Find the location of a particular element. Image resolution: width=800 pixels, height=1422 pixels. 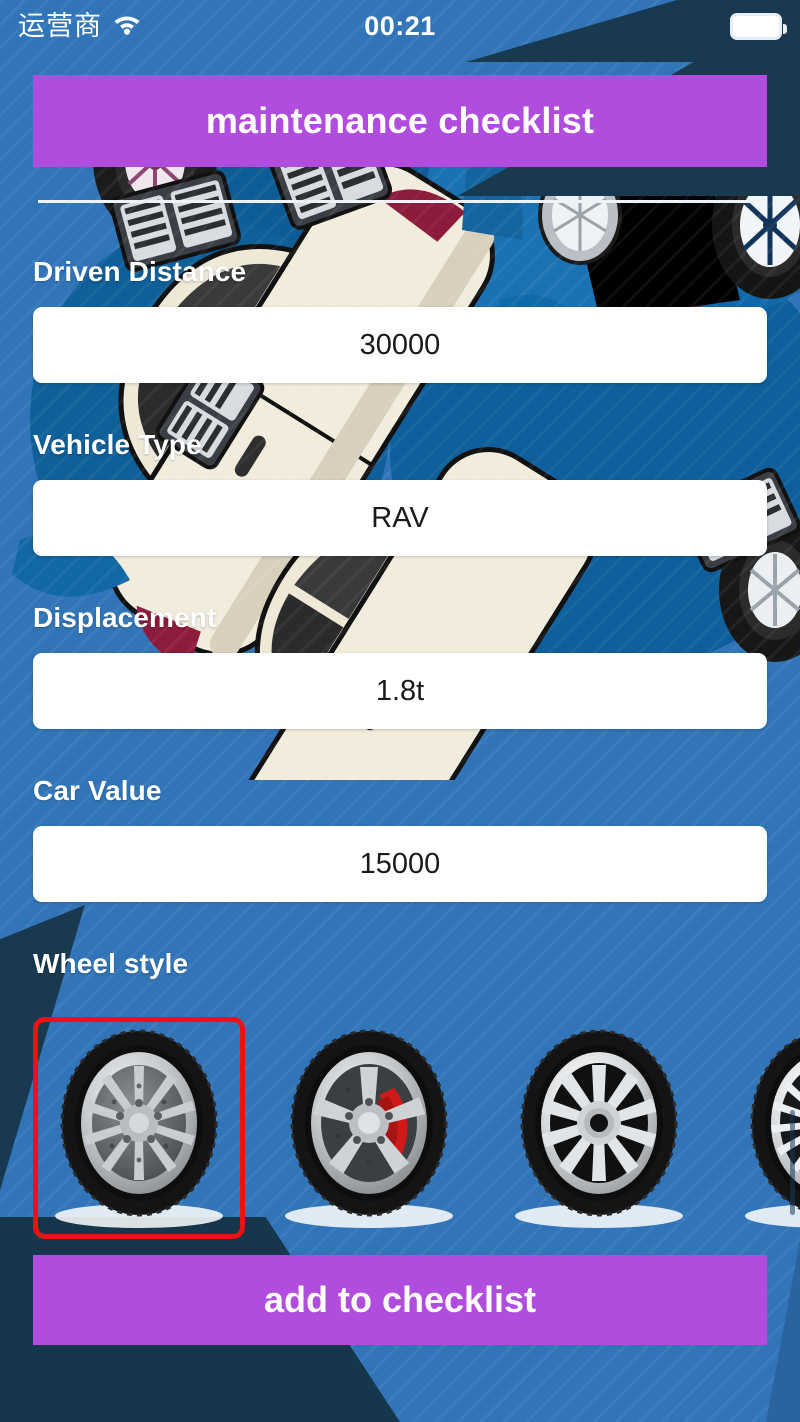

input-driven-distance: 30000 is located at coordinates (400, 345).